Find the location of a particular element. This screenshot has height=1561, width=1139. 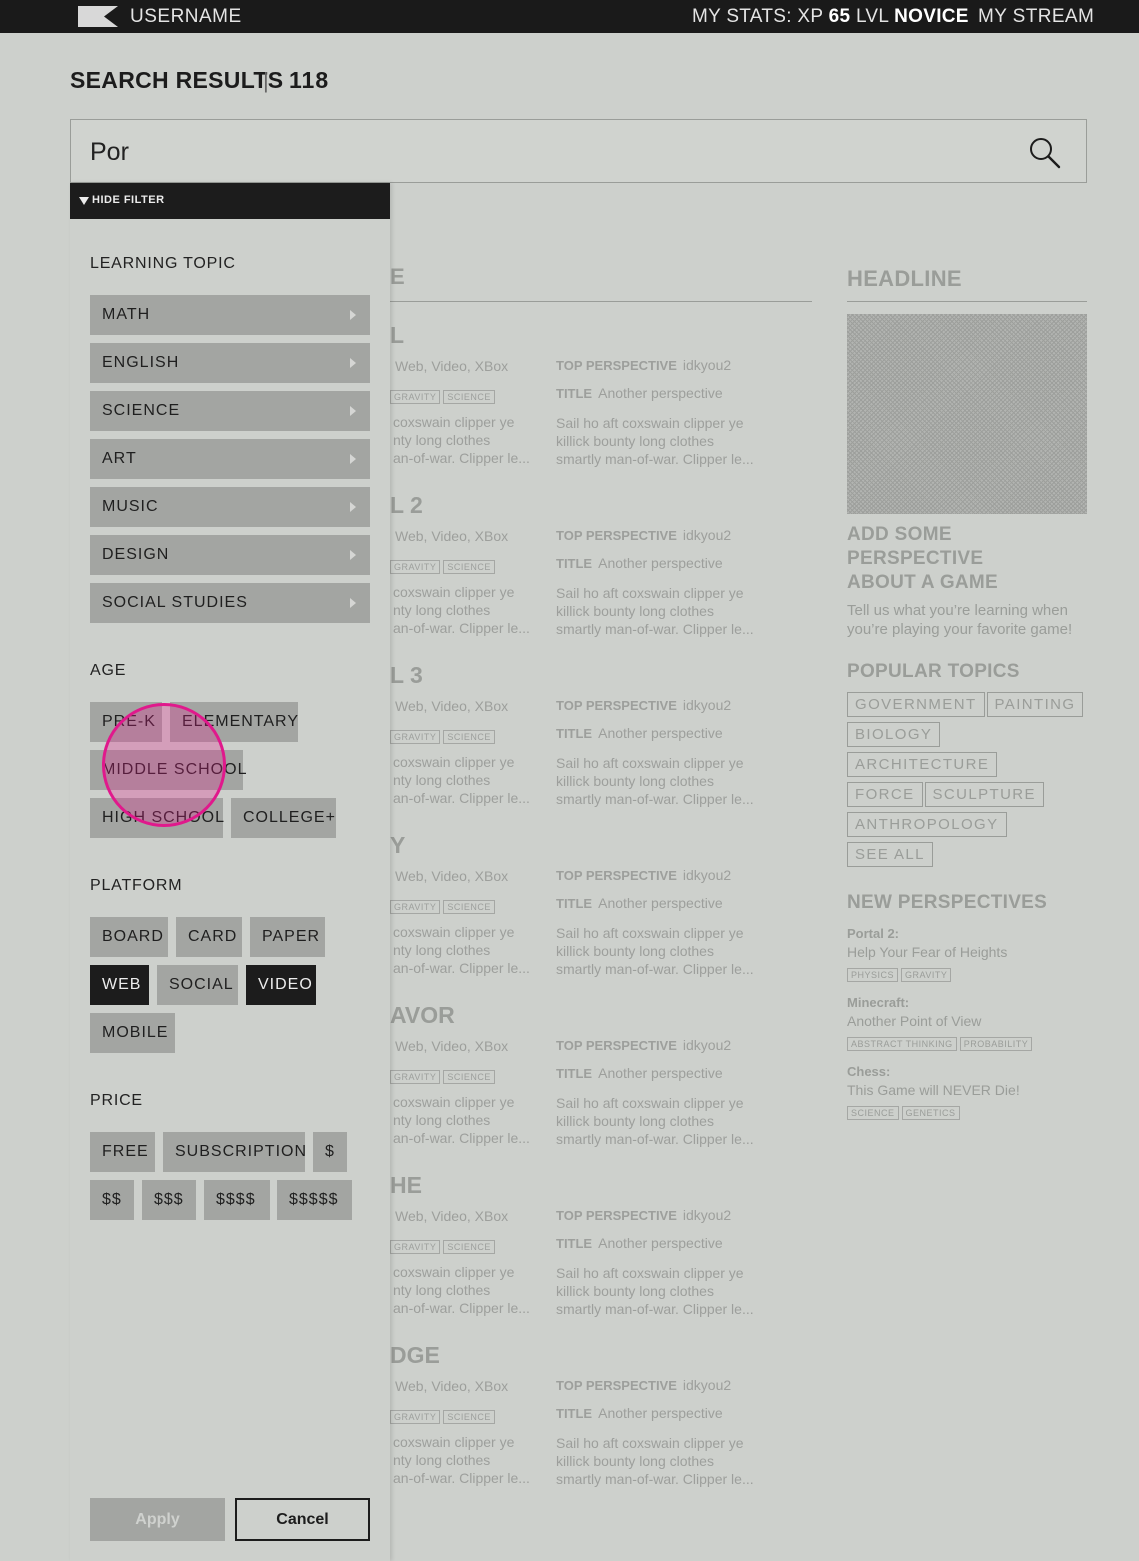

price-chip: $$ is located at coordinates (112, 1200).